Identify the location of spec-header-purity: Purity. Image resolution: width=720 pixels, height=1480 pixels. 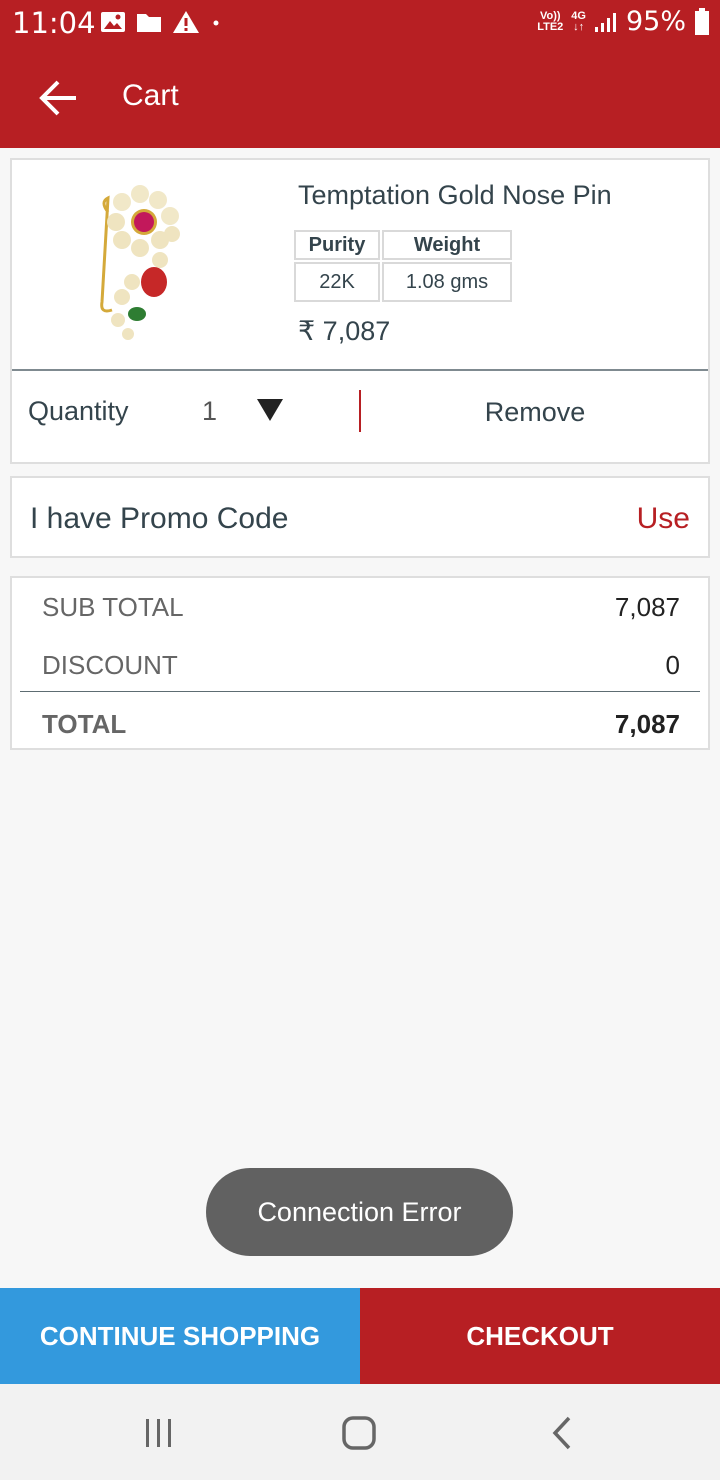
(337, 245).